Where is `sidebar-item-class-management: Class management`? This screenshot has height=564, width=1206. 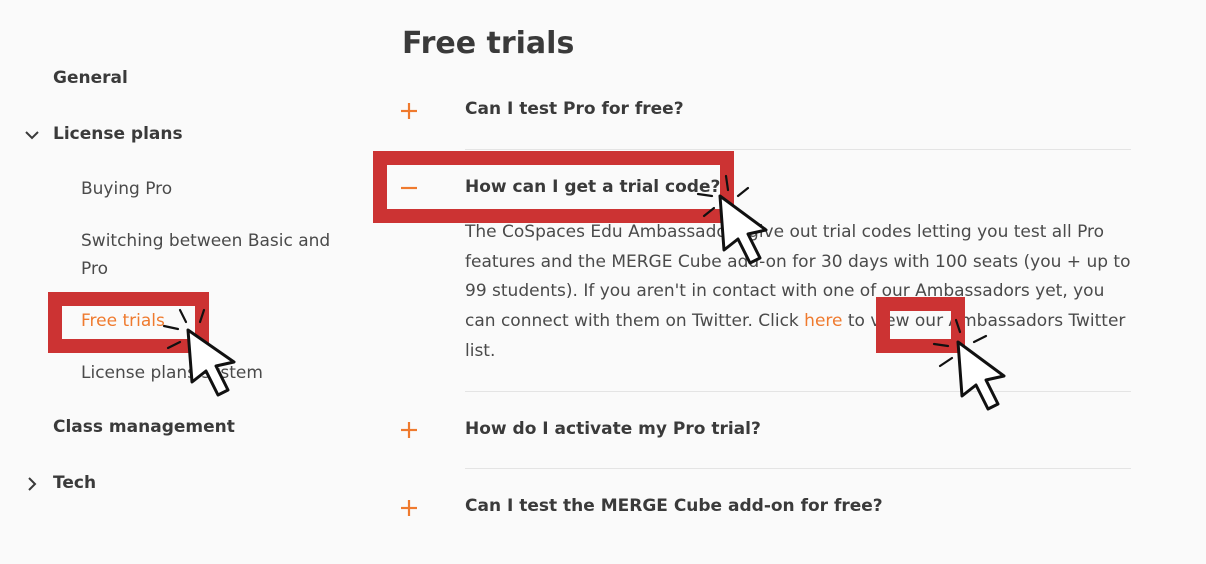
sidebar-item-class-management: Class management is located at coordinates (144, 427).